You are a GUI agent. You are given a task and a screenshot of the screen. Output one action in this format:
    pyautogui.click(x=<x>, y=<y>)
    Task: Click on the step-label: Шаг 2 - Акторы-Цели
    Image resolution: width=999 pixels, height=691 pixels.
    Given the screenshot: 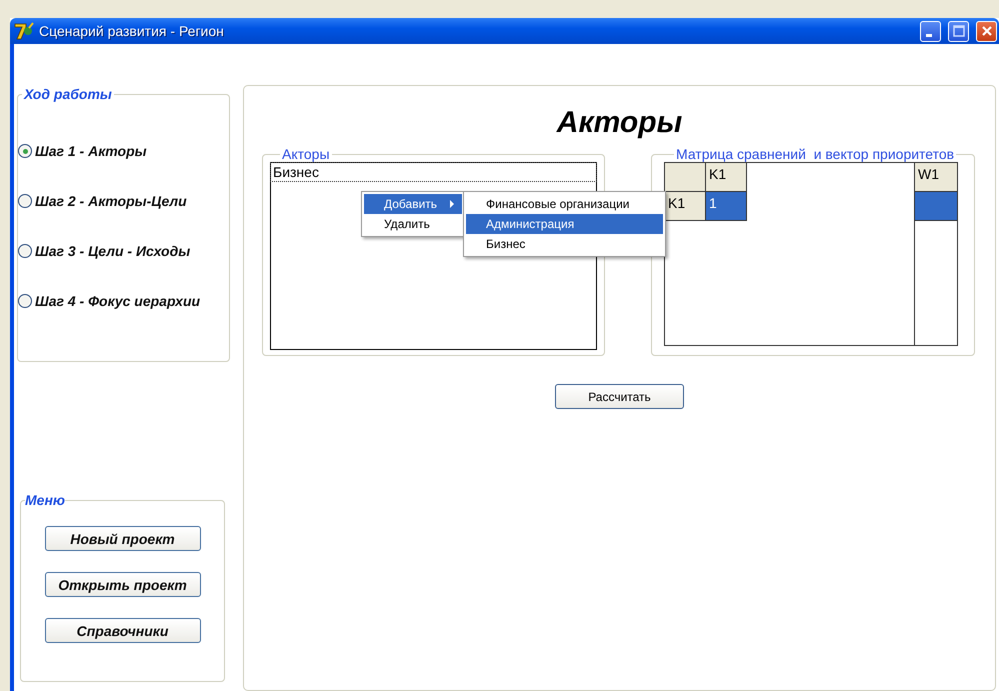 What is the action you would take?
    pyautogui.click(x=111, y=201)
    